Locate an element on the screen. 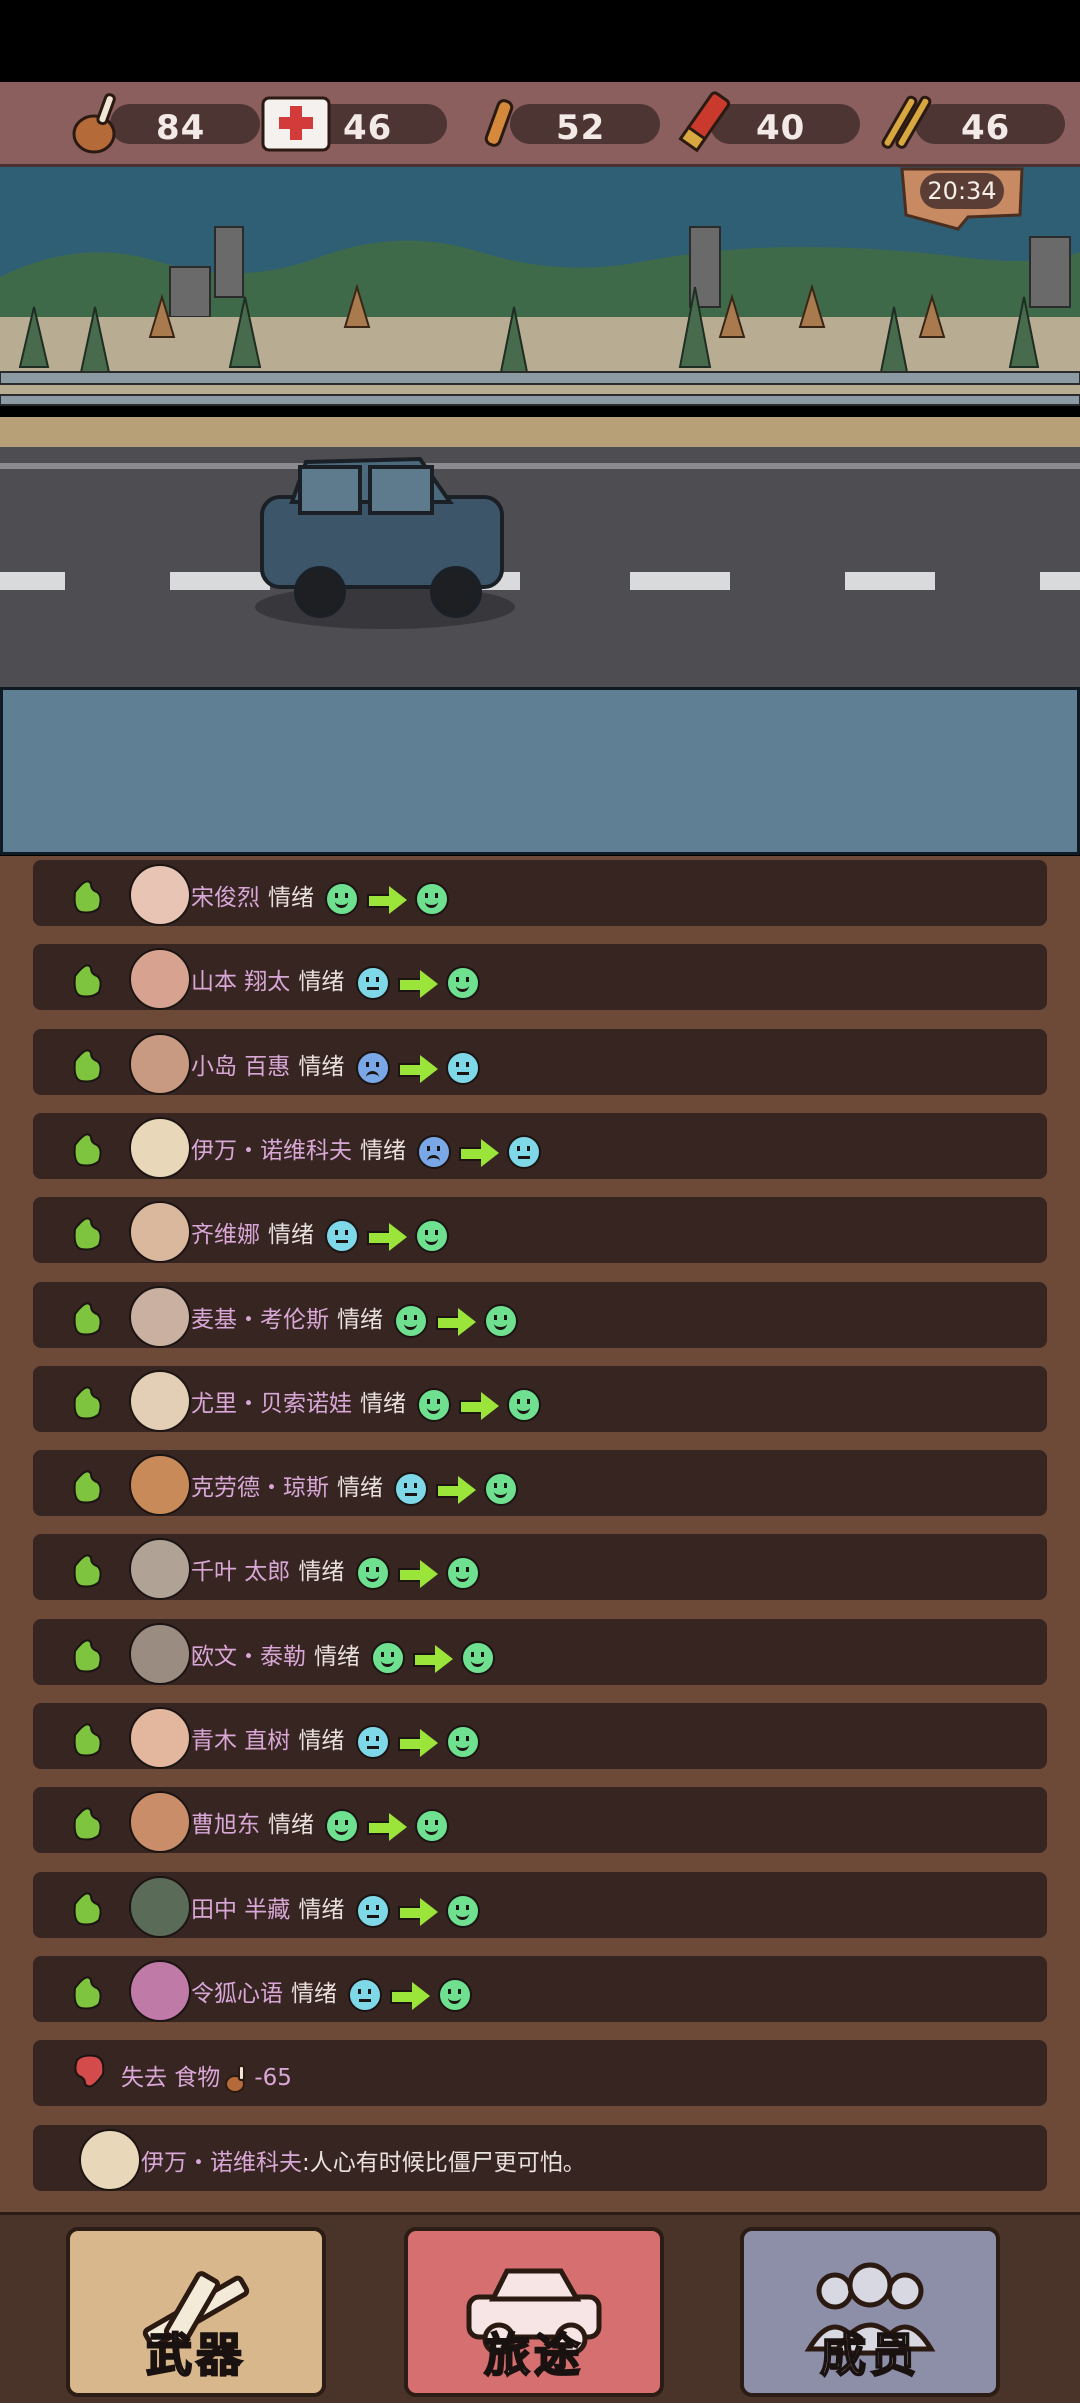 The width and height of the screenshot is (1080, 2403). mood-row: 曹旭东 情绪 is located at coordinates (540, 1820).